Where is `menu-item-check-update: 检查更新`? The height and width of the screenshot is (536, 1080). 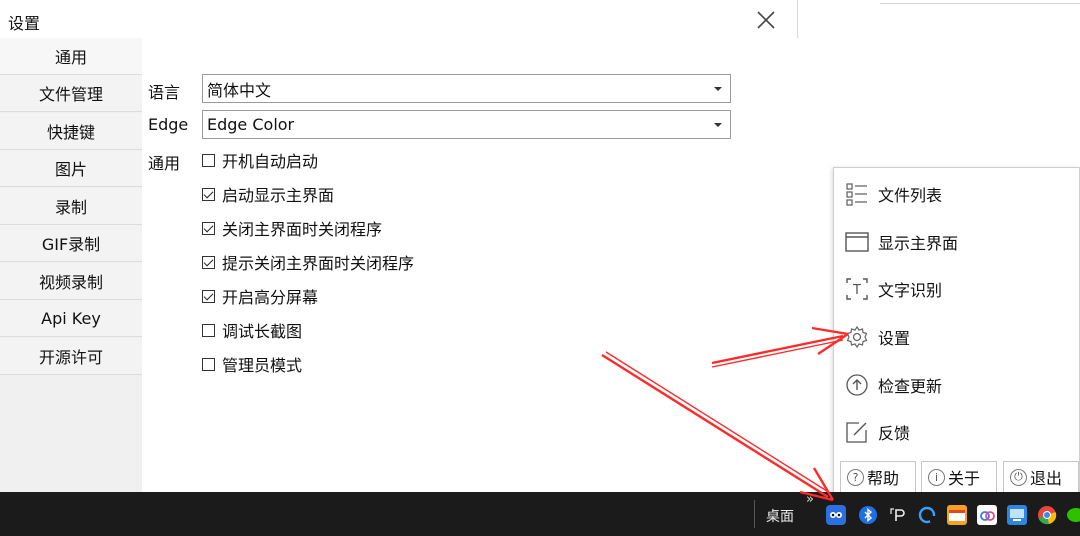 menu-item-check-update: 检查更新 is located at coordinates (893, 385).